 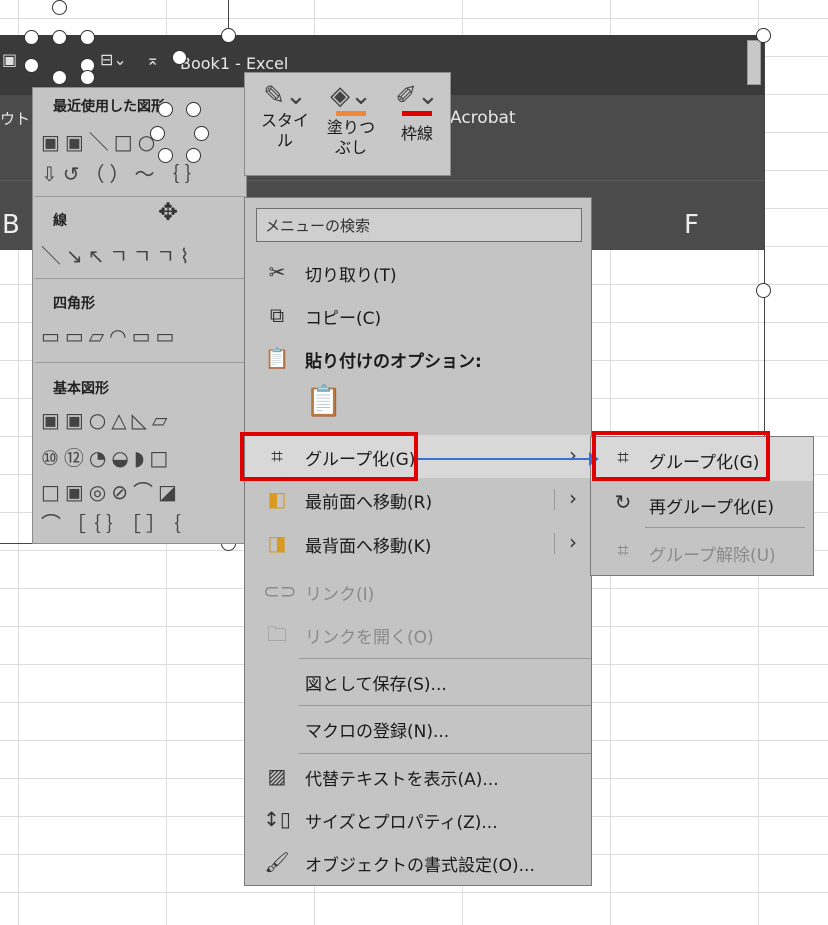 I want to click on gallery-shape-row: ▭▭▱◠▭▭, so click(x=143, y=336).